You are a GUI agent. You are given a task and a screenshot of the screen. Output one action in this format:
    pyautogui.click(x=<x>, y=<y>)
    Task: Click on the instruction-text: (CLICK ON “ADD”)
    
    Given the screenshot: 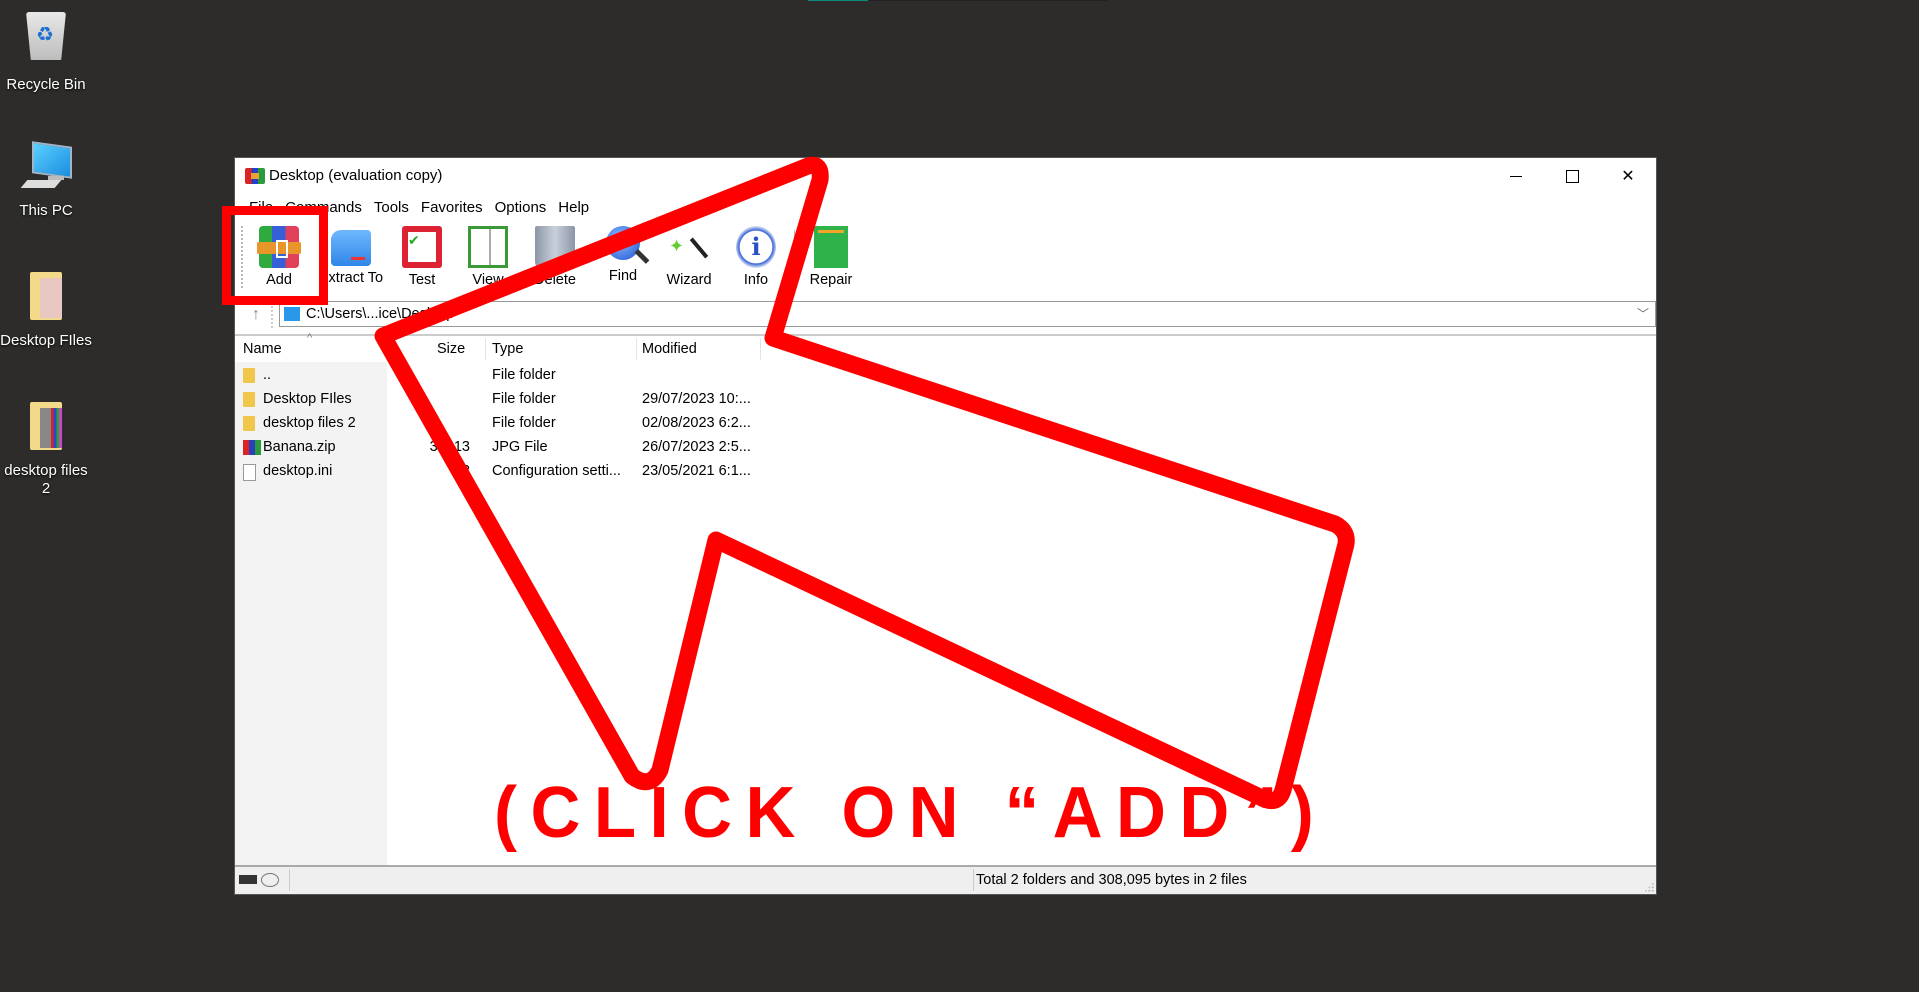 What is the action you would take?
    pyautogui.click(x=911, y=813)
    